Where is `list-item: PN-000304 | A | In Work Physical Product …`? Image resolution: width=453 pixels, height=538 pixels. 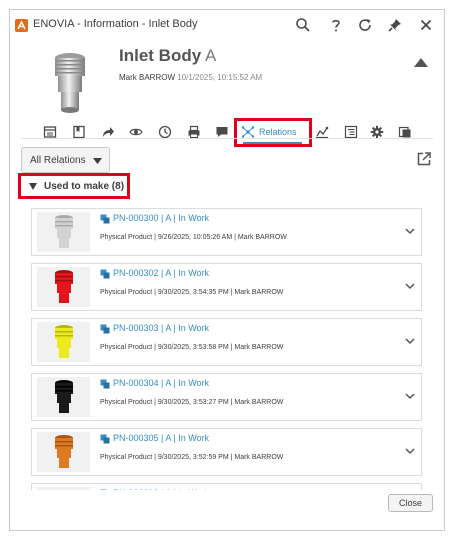 list-item: PN-000304 | A | In Work Physical Product … is located at coordinates (226, 397).